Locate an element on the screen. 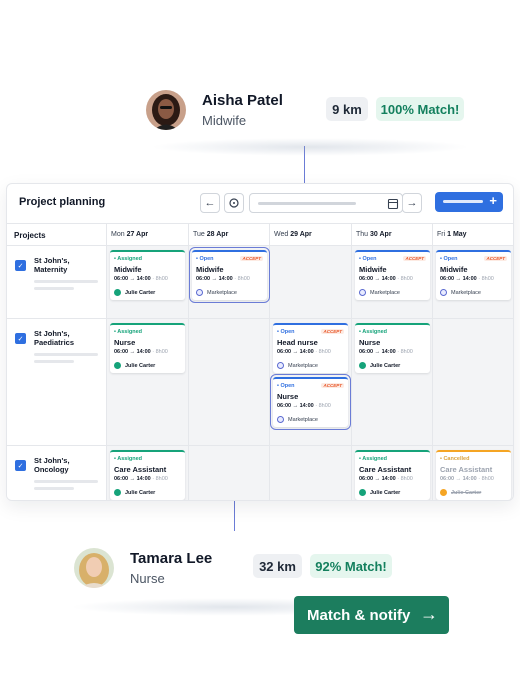 This screenshot has height=681, width=520. calendar-icon is located at coordinates (393, 204).